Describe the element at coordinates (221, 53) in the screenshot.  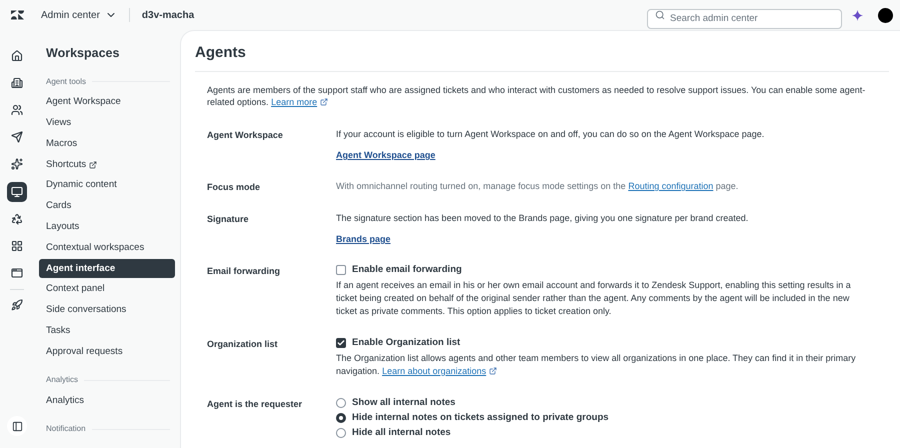
I see `page-title: Agents` at that location.